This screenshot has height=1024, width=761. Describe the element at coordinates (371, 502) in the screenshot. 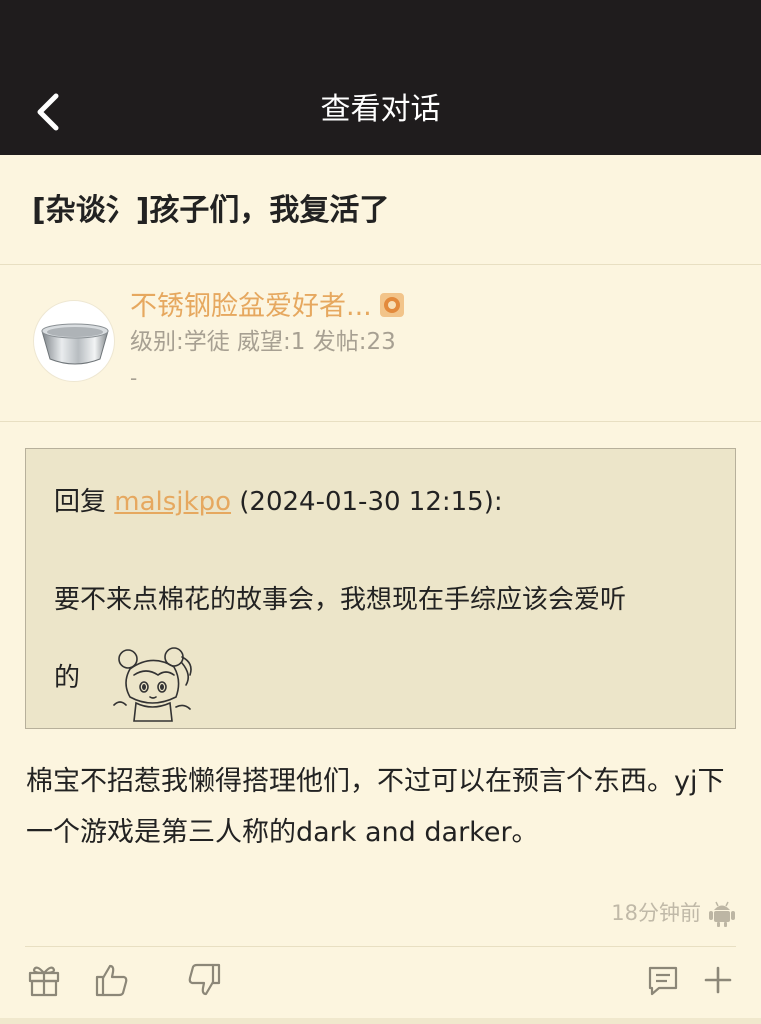

I see `quote-datetime: (2024-01-30 12:15):` at that location.